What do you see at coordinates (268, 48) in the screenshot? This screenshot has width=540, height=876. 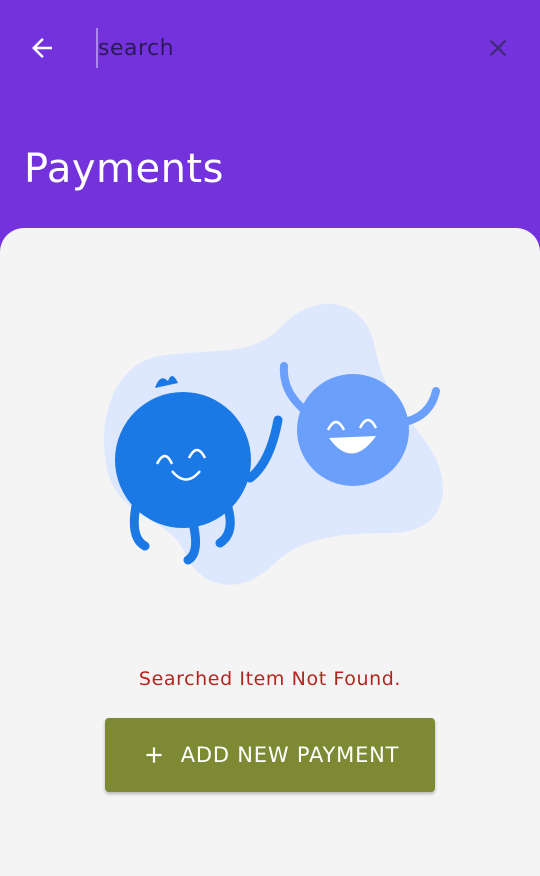 I see `search-input` at bounding box center [268, 48].